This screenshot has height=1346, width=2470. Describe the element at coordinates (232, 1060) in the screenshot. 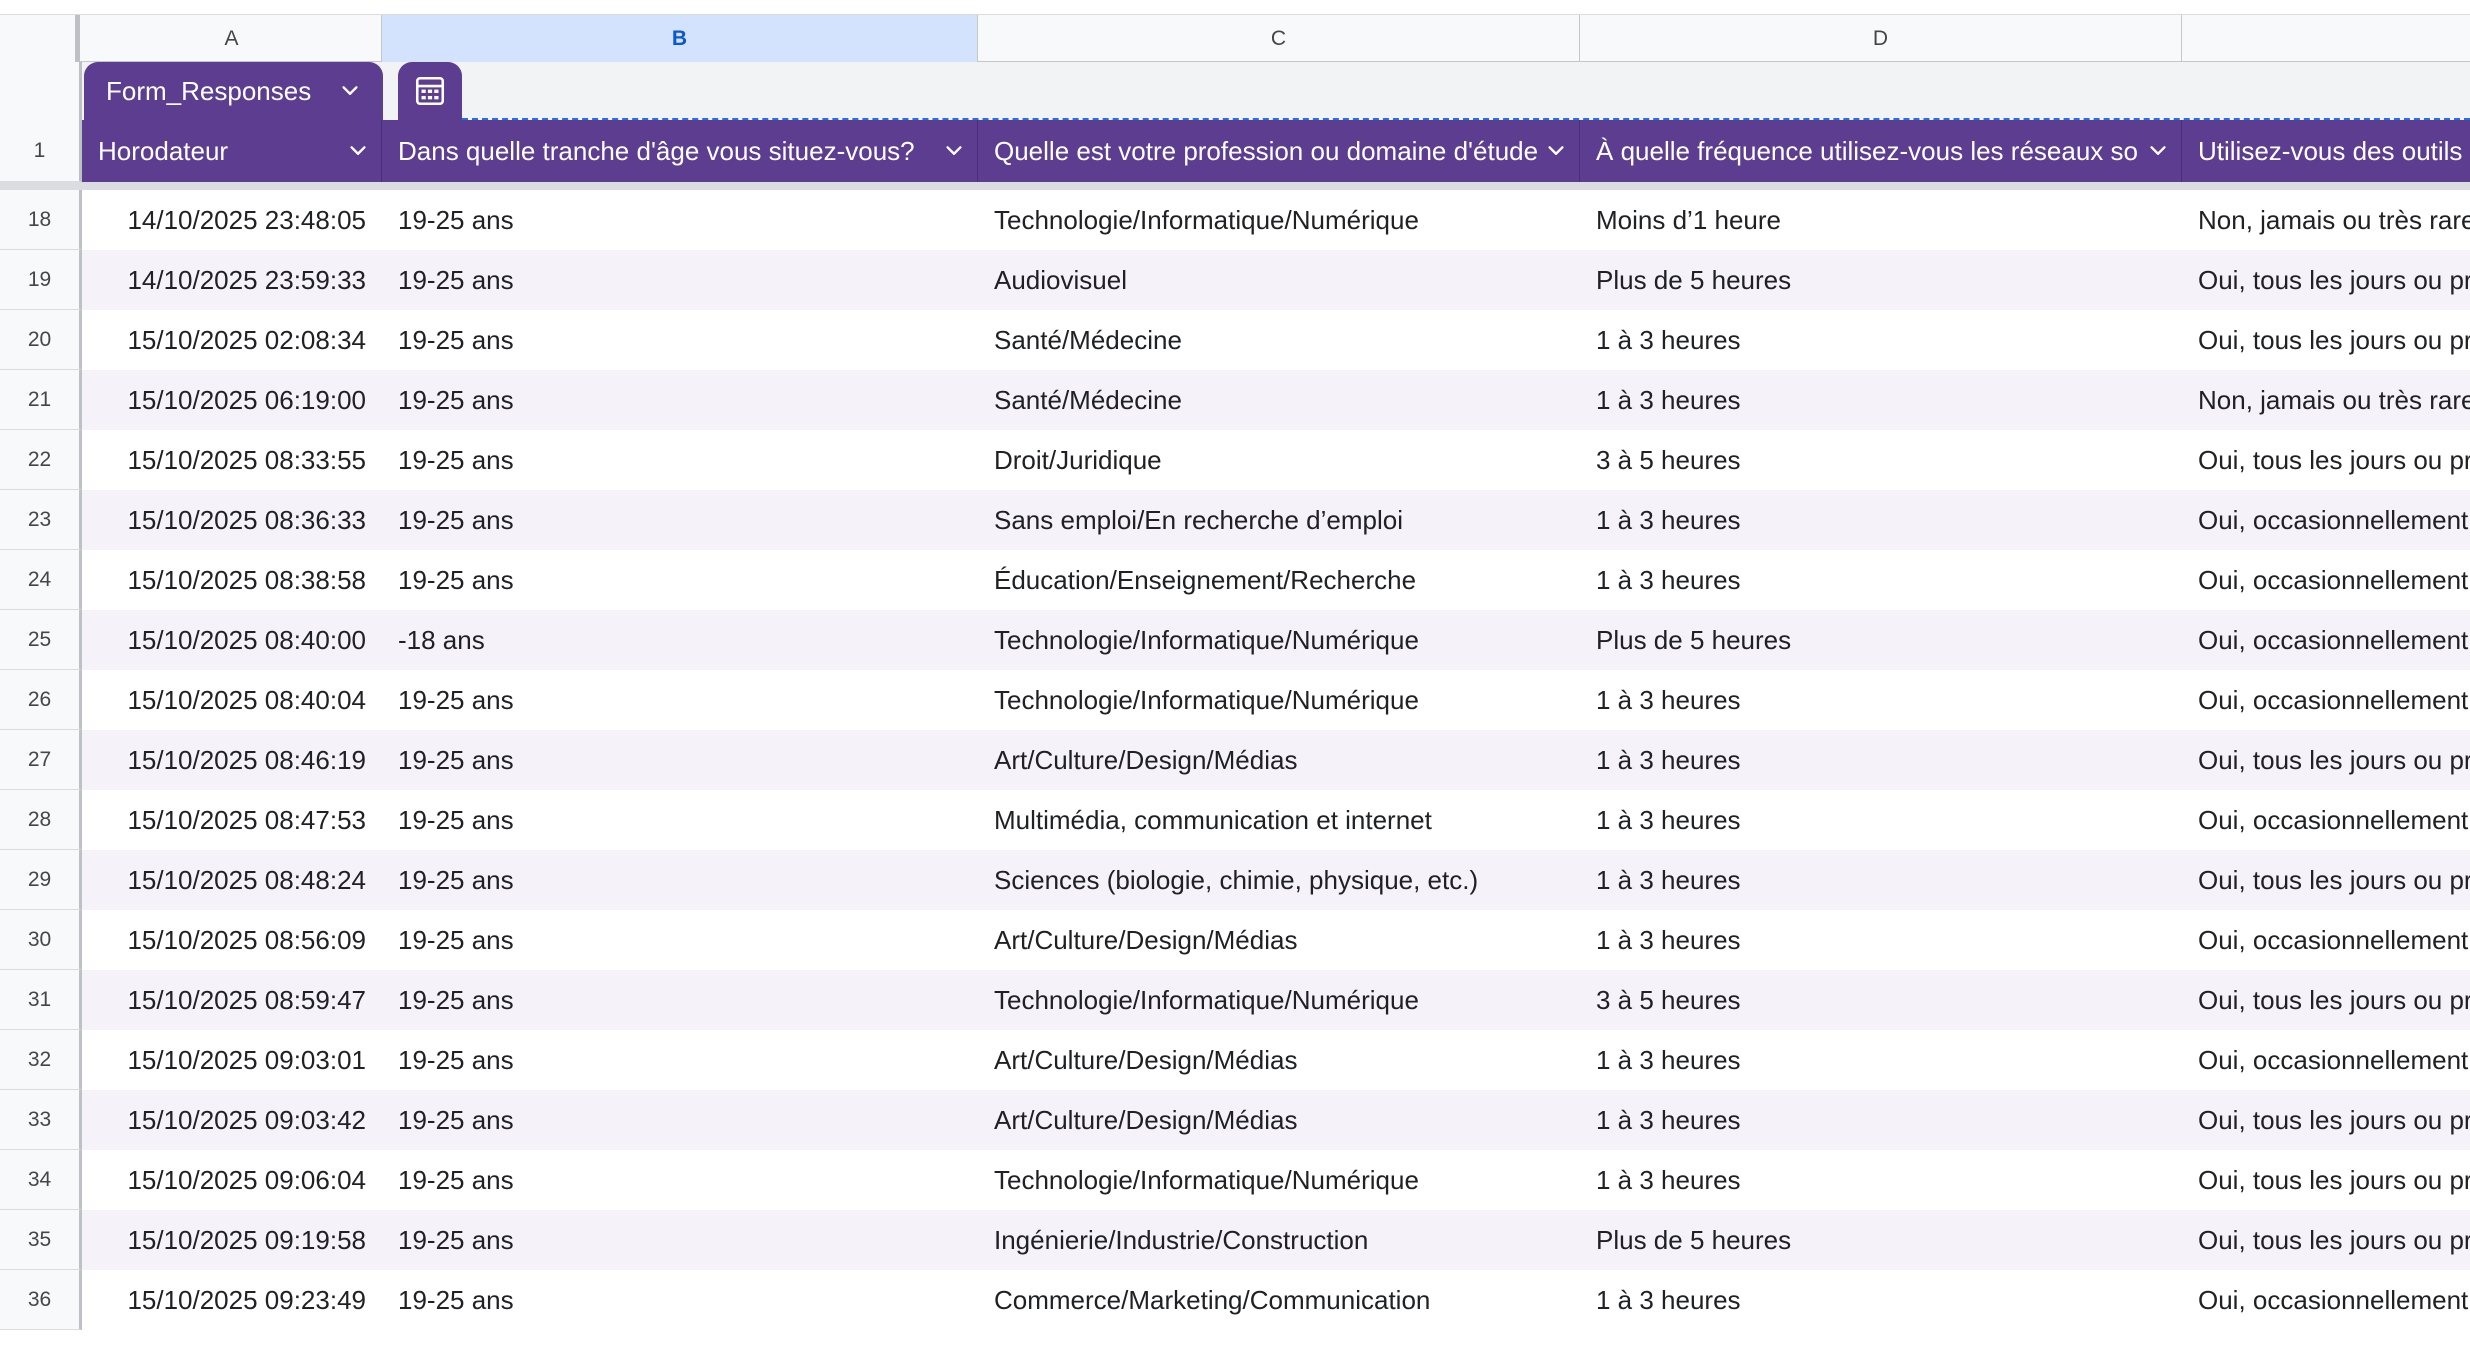

I see `cell-horodateur: 15/10/2025 09:03:01` at that location.